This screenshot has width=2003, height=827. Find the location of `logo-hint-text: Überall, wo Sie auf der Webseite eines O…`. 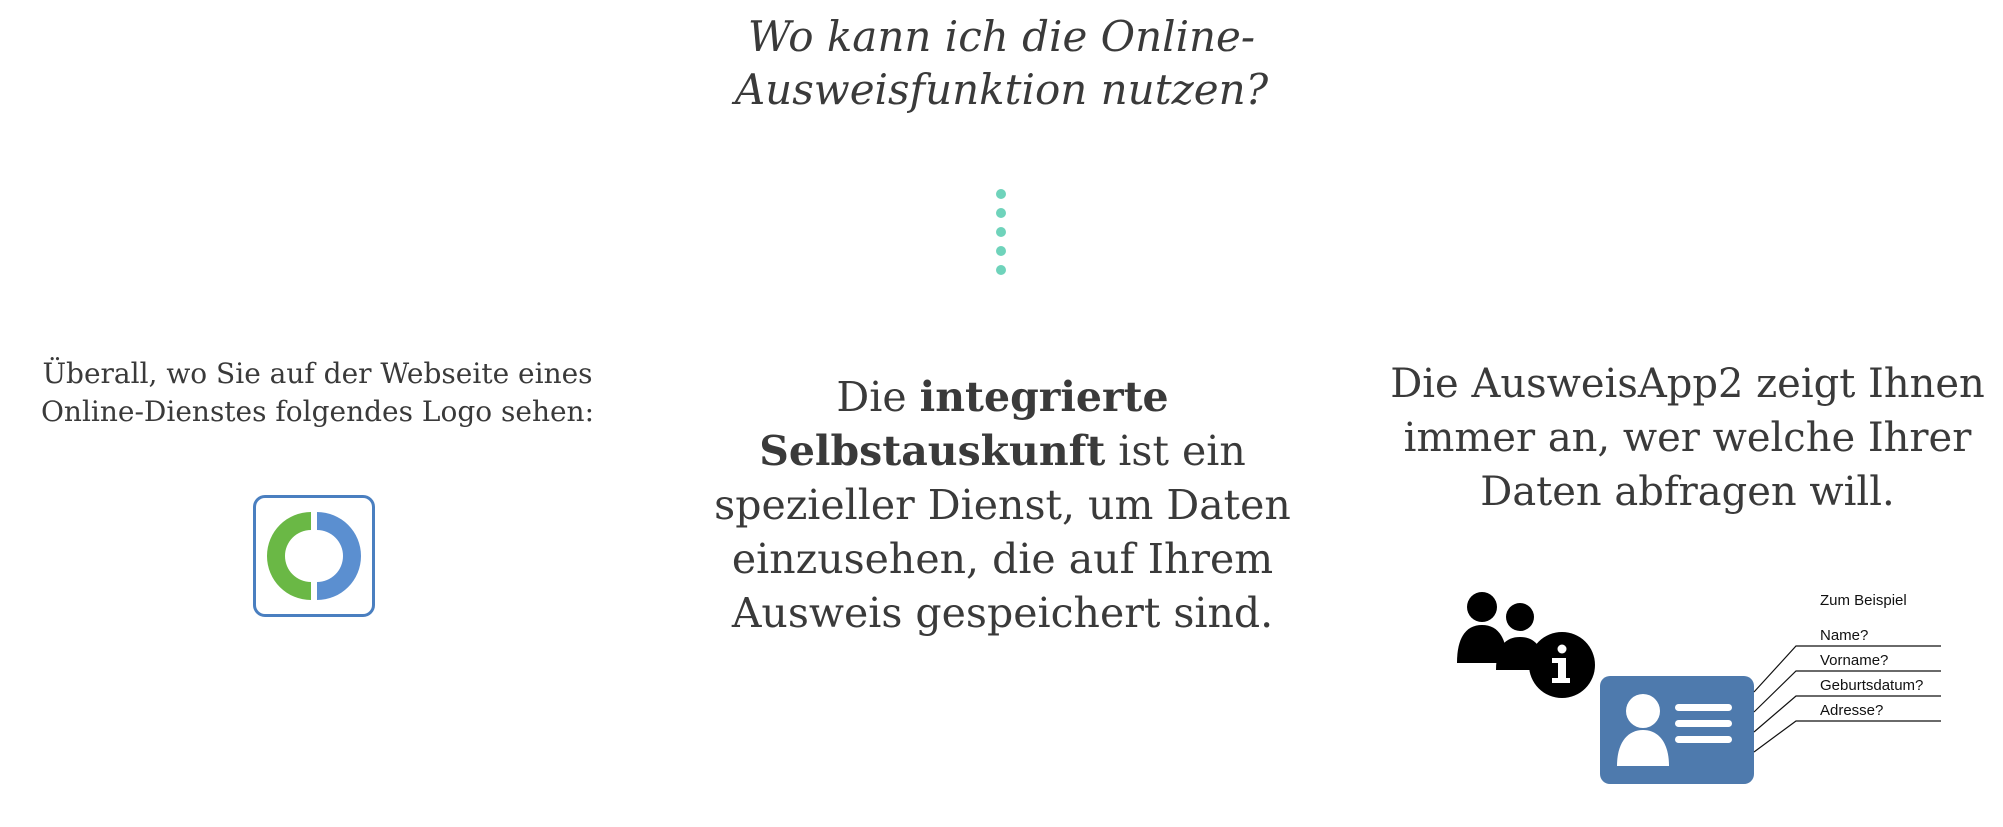

logo-hint-text: Überall, wo Sie auf der Webseite eines O… is located at coordinates (317, 393).